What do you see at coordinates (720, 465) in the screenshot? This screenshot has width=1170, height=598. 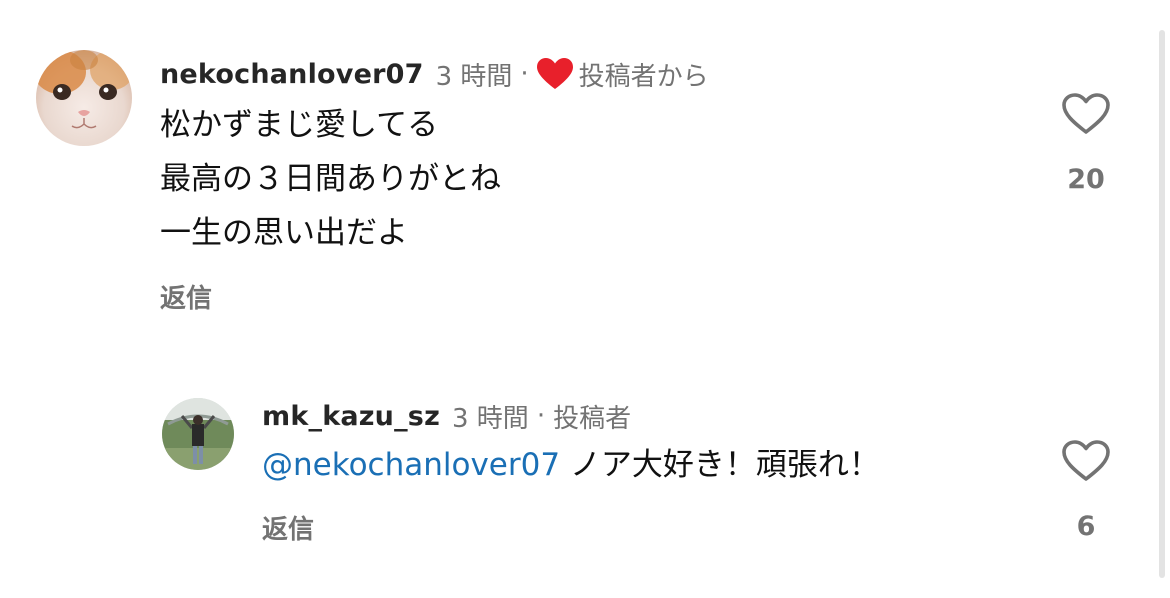 I see `reply-text: ノア大好き！頑張れ！` at bounding box center [720, 465].